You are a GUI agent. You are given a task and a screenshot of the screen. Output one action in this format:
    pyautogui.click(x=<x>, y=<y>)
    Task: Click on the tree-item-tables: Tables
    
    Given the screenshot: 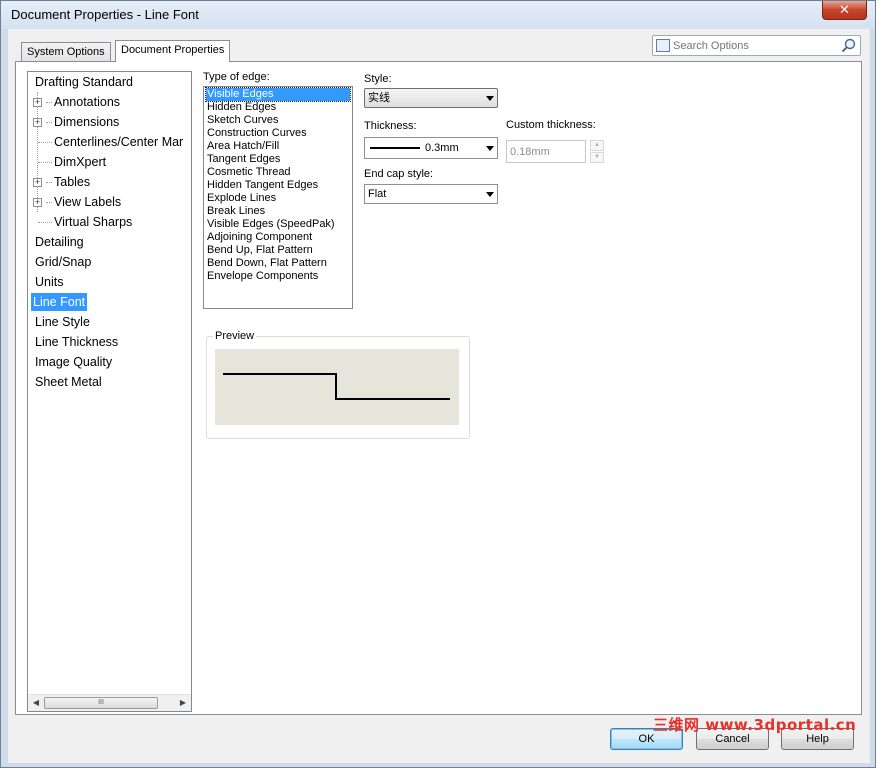 What is the action you would take?
    pyautogui.click(x=72, y=182)
    